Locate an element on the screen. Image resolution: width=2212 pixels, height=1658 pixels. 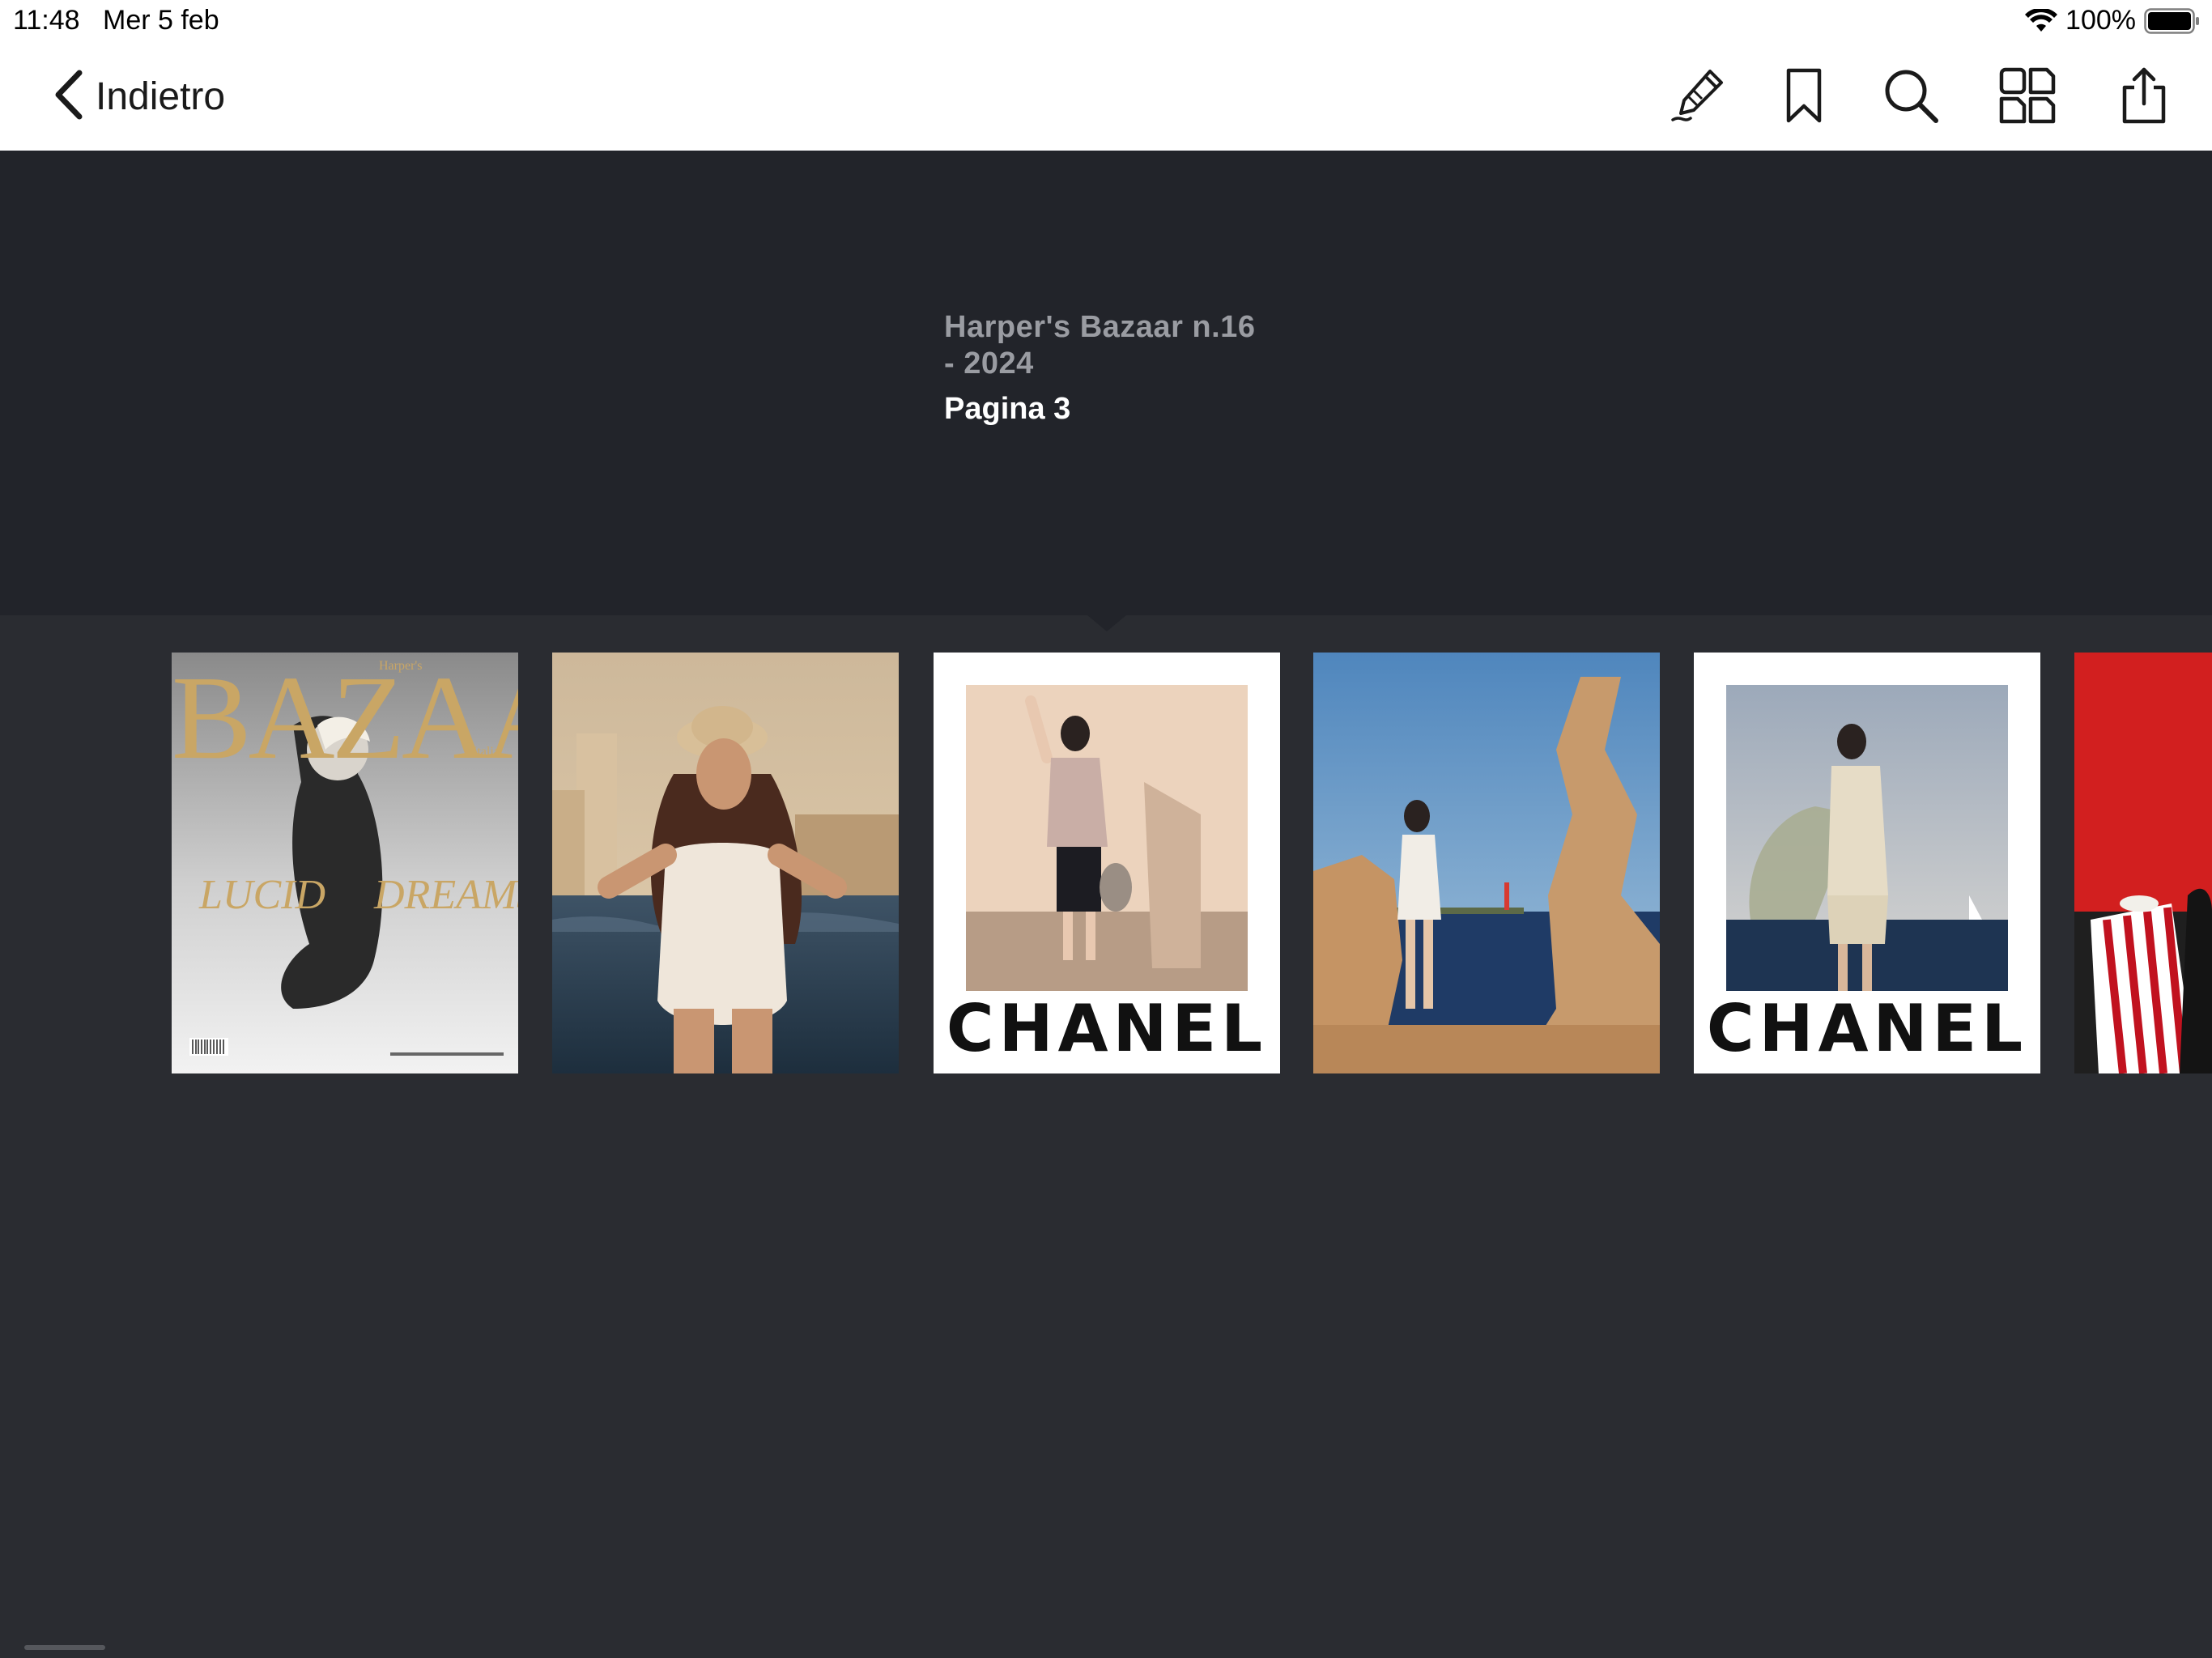
status-bar: 11:48 Mer 5 feb 100% is located at coordinates (1106, 21).